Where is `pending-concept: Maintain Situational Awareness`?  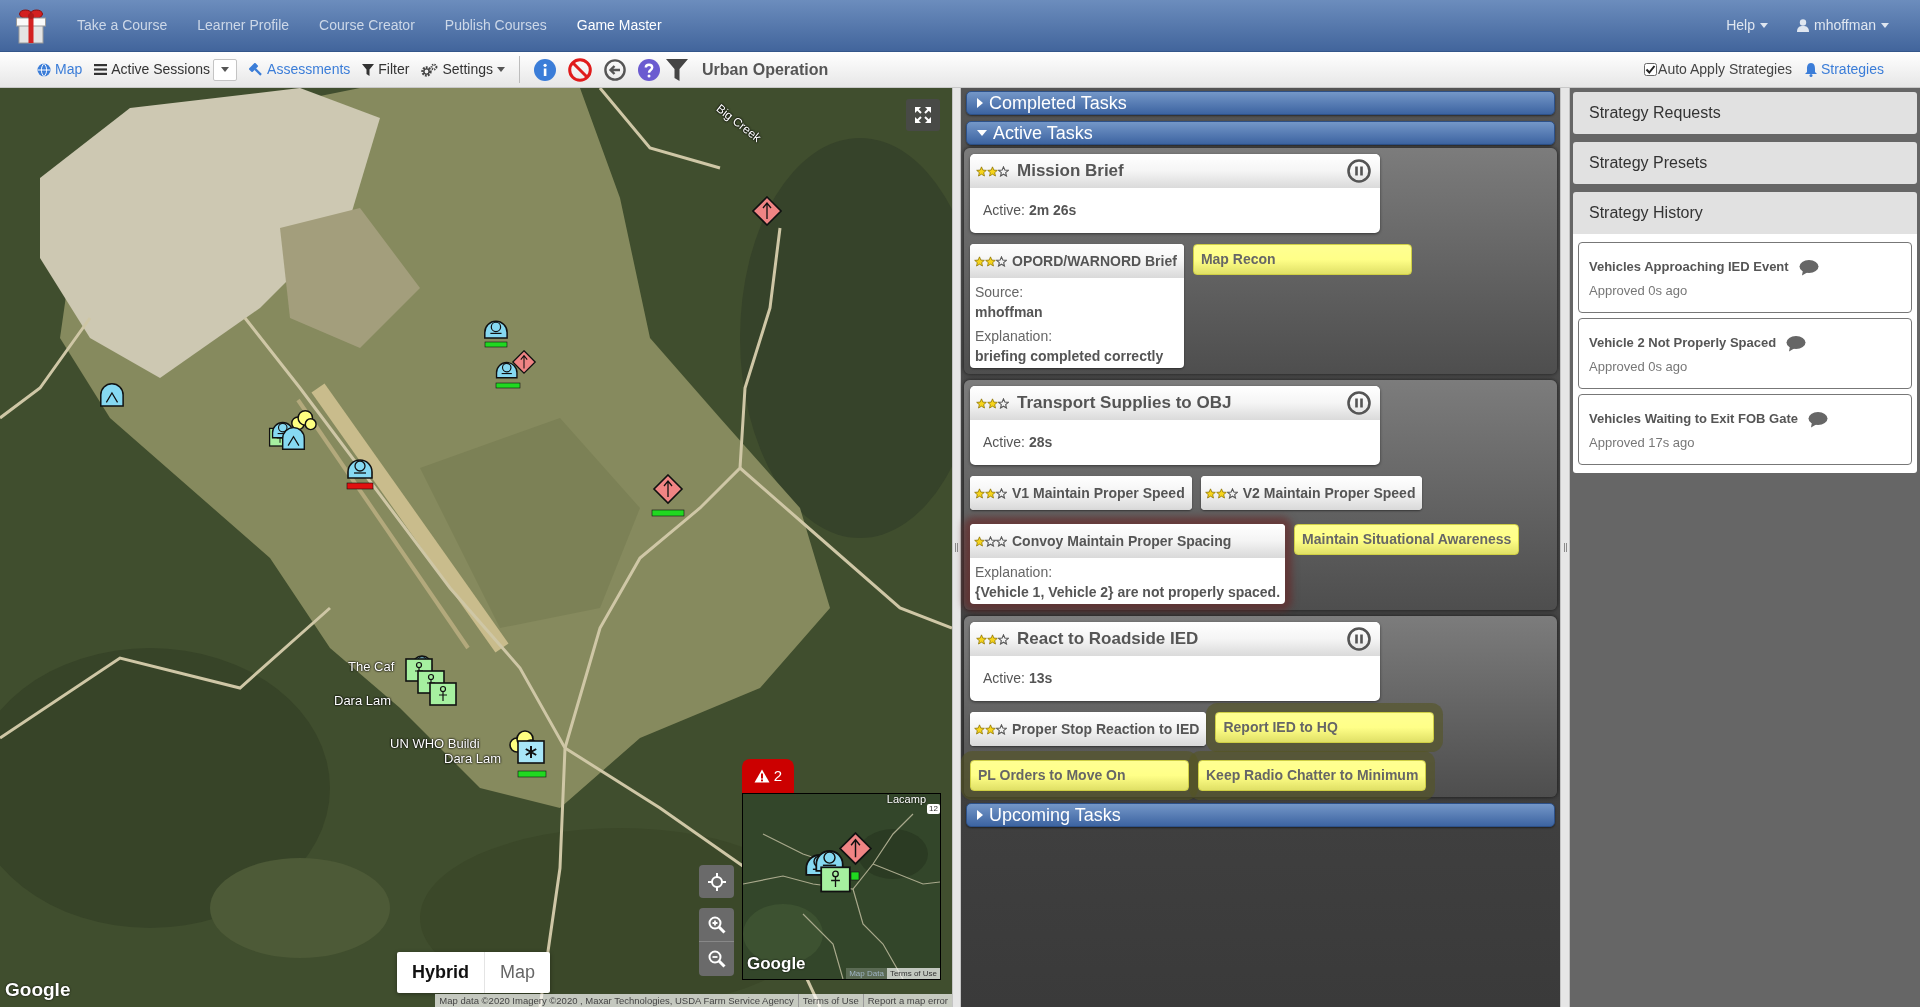 pending-concept: Maintain Situational Awareness is located at coordinates (1407, 539).